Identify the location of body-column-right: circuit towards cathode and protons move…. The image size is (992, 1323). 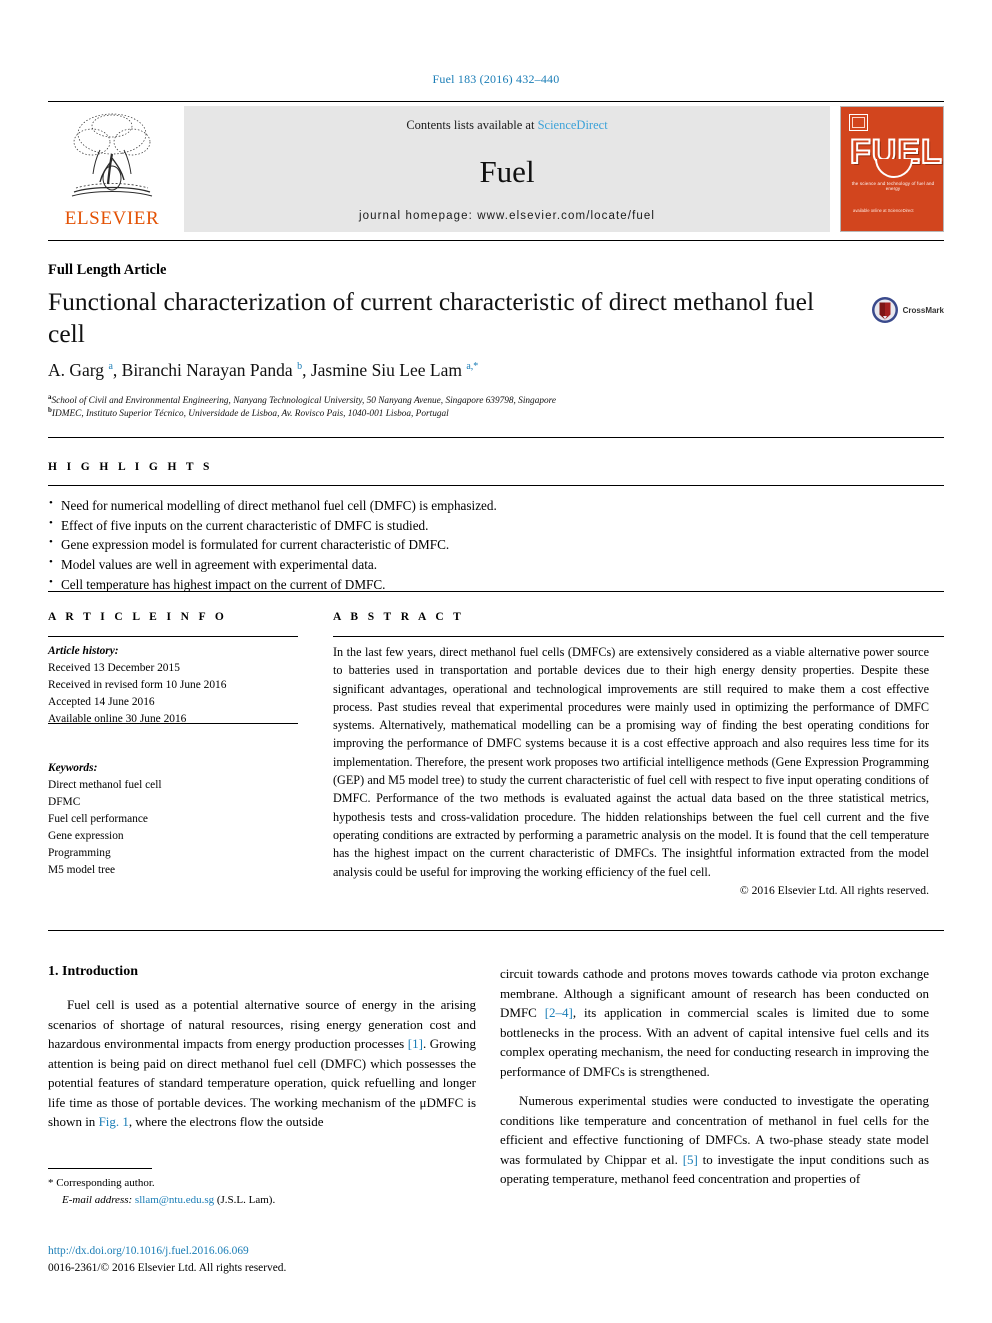
(714, 1081).